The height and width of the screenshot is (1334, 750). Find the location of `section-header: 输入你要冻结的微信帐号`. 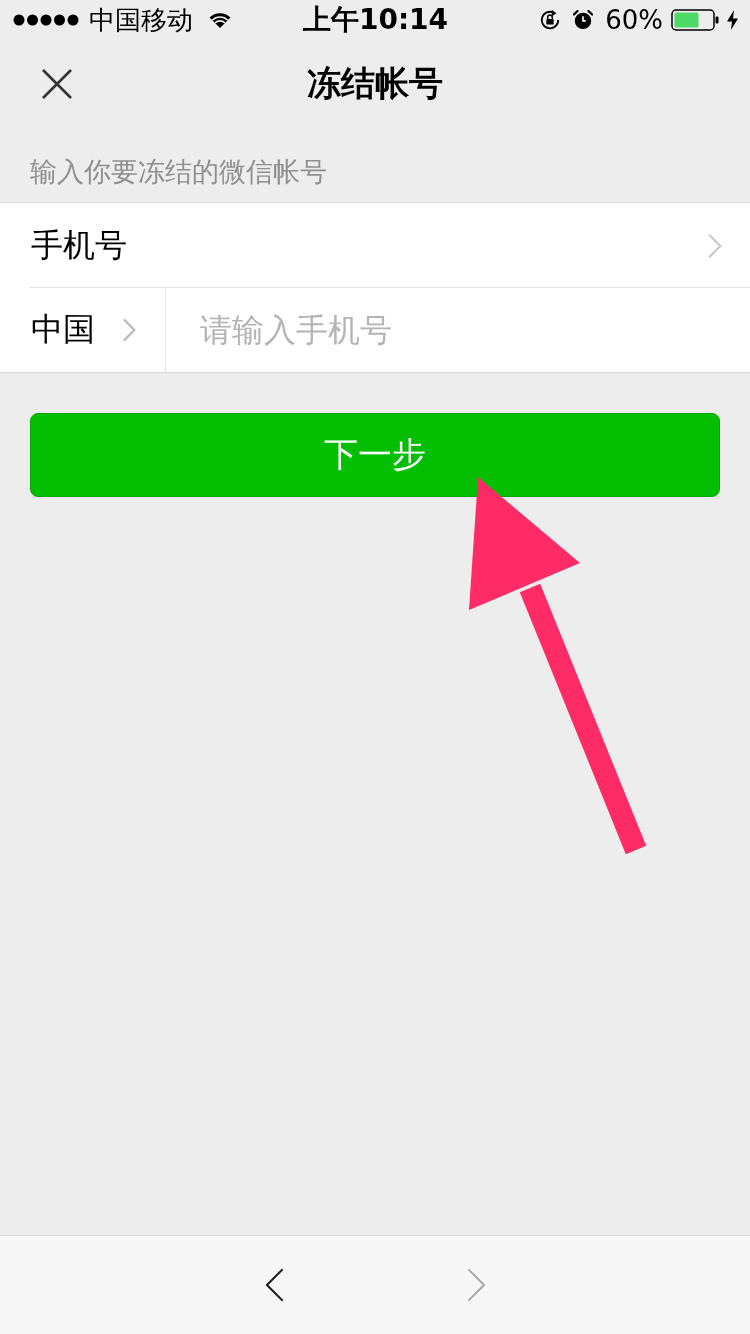

section-header: 输入你要冻结的微信帐号 is located at coordinates (178, 172).